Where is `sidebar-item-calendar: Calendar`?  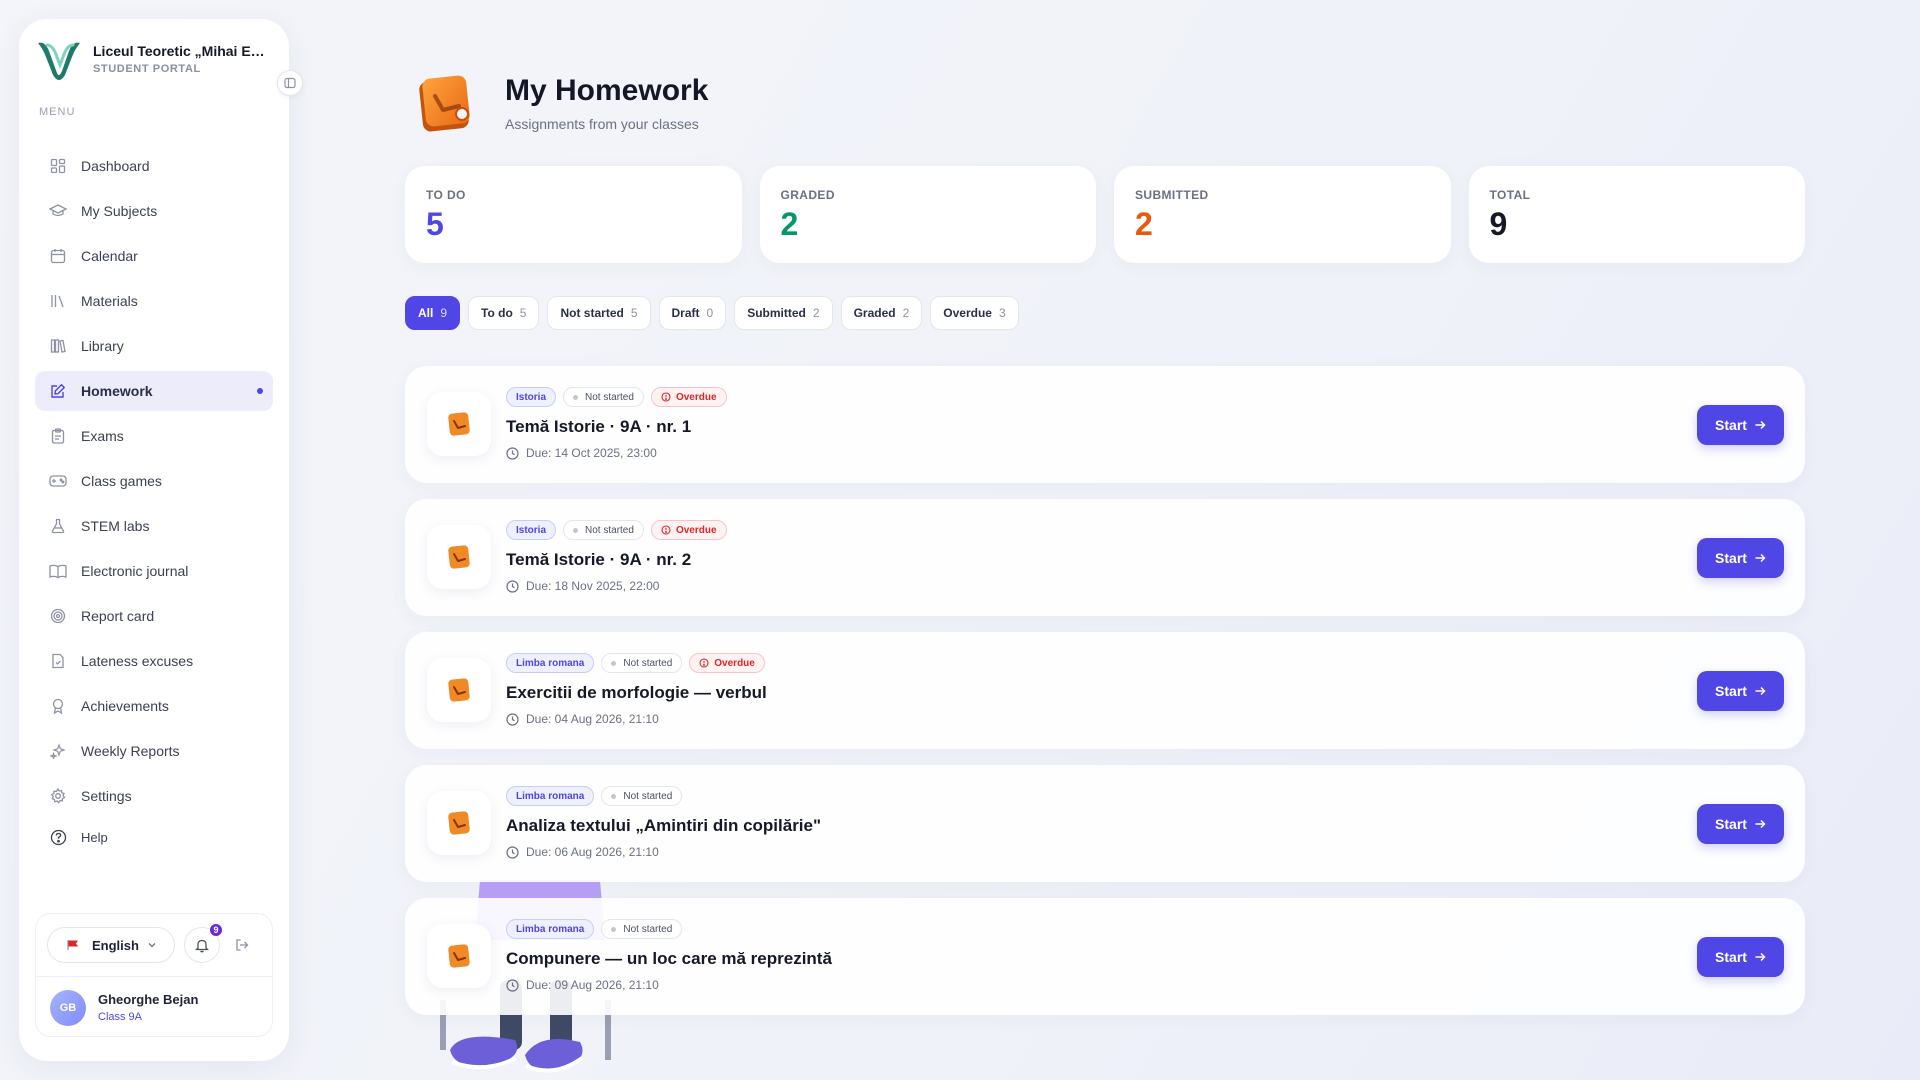
sidebar-item-calendar: Calendar is located at coordinates (154, 256).